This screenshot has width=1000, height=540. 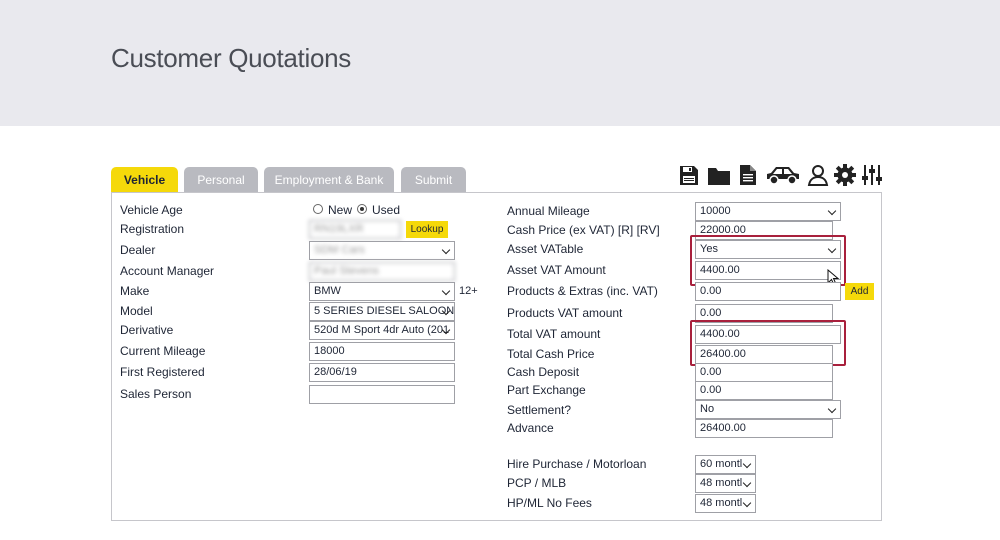 What do you see at coordinates (537, 483) in the screenshot?
I see `pcp-label: PCP / MLB` at bounding box center [537, 483].